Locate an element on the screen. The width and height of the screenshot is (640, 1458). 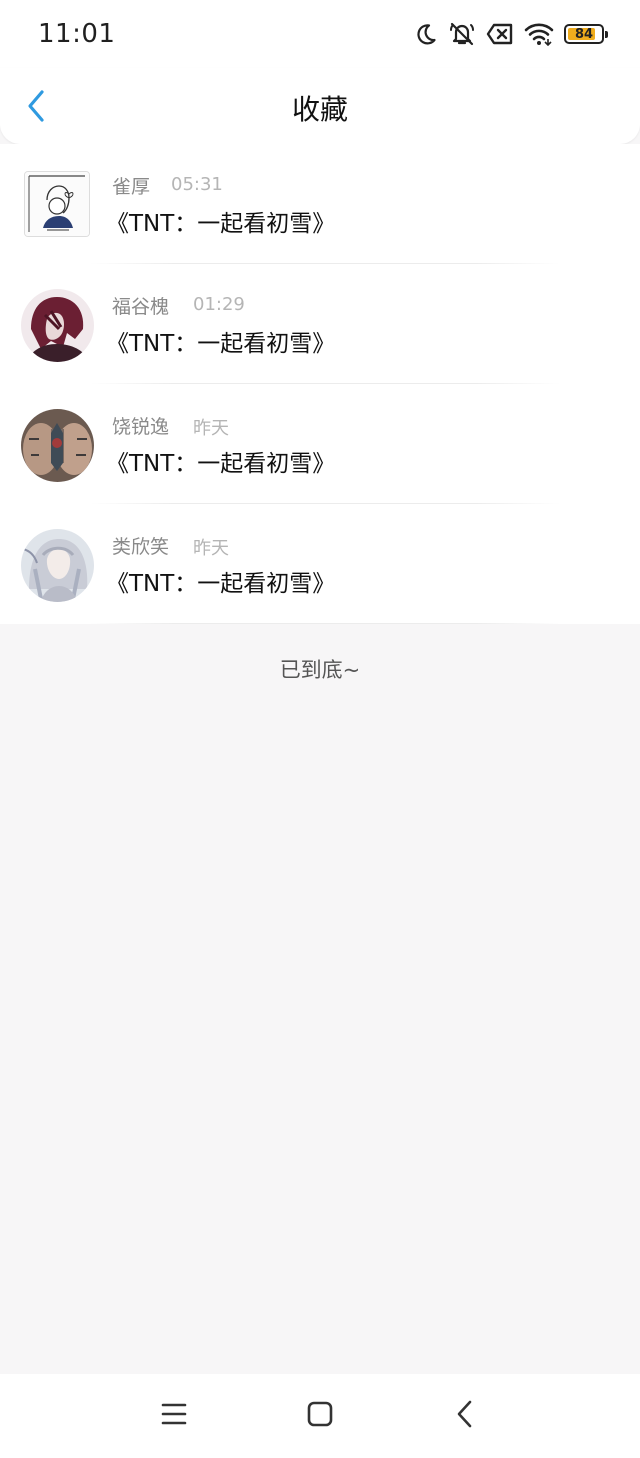
nav-bar is located at coordinates (320, 1416).